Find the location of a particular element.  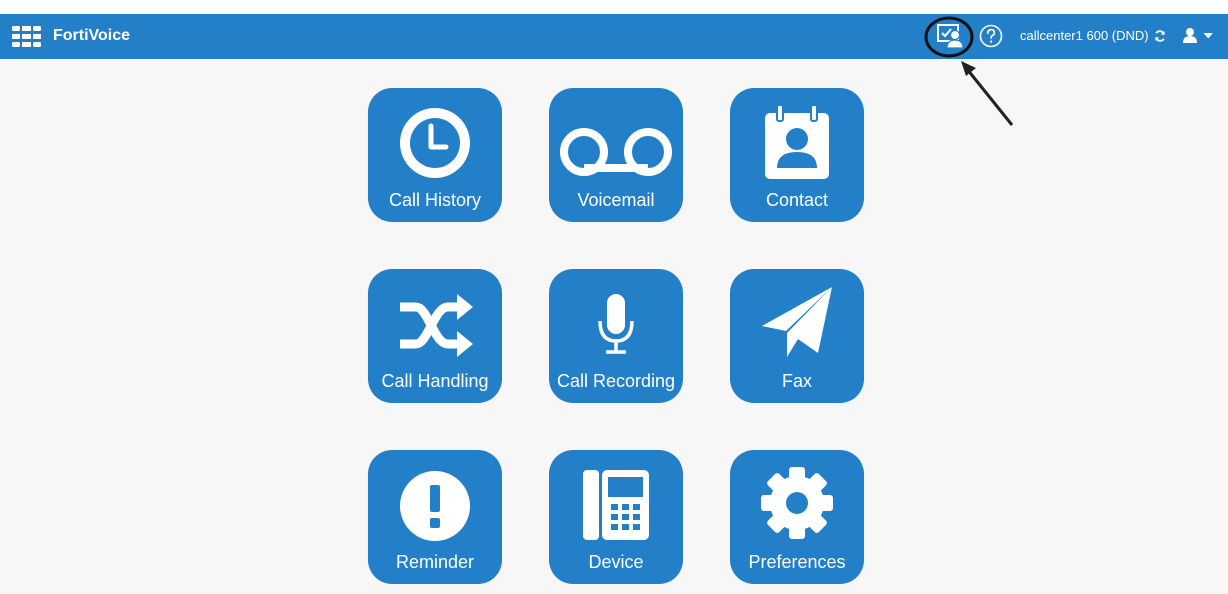

call-recording-tile: Call Recording is located at coordinates (616, 336).